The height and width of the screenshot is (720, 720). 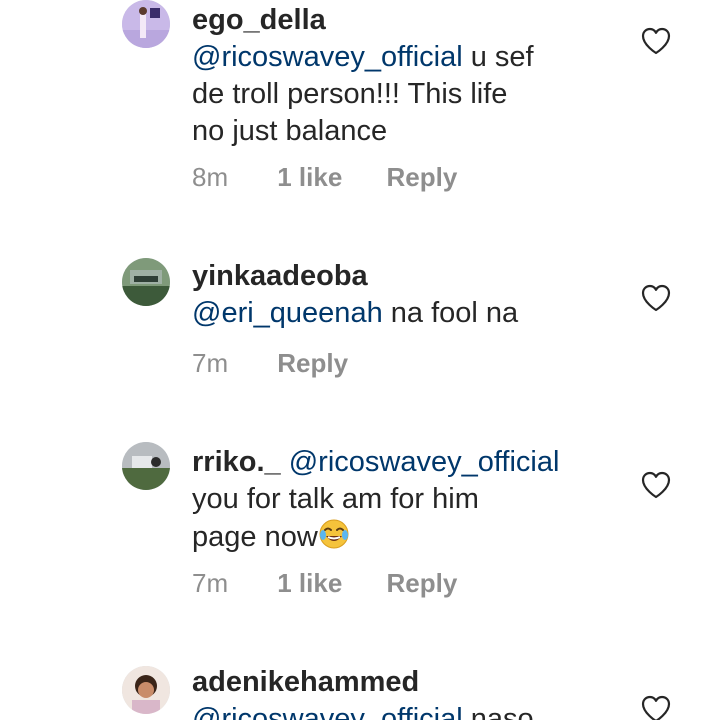 What do you see at coordinates (502, 711) in the screenshot?
I see `comment-text: naso` at bounding box center [502, 711].